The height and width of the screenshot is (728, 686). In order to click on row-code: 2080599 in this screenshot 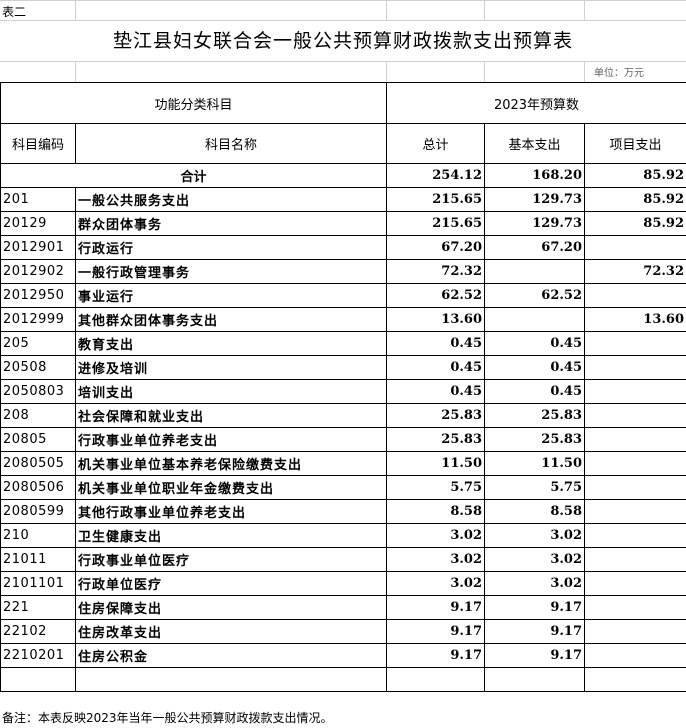, I will do `click(38, 511)`.